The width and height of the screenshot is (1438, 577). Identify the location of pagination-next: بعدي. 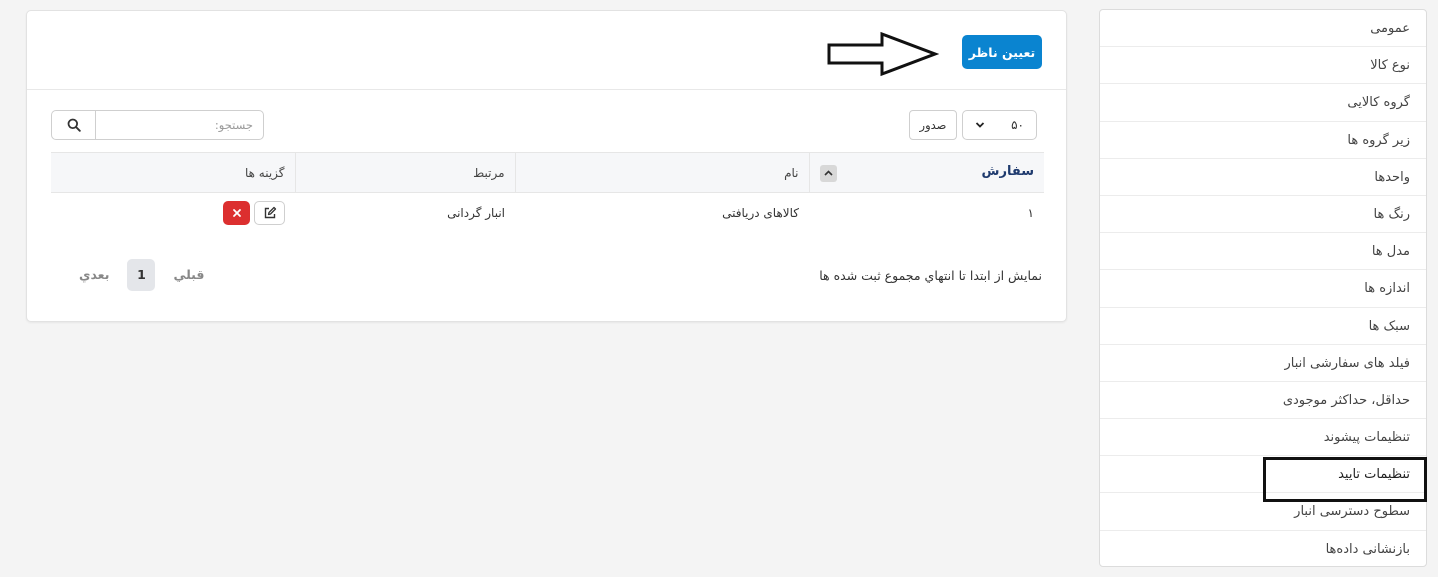
(94, 275).